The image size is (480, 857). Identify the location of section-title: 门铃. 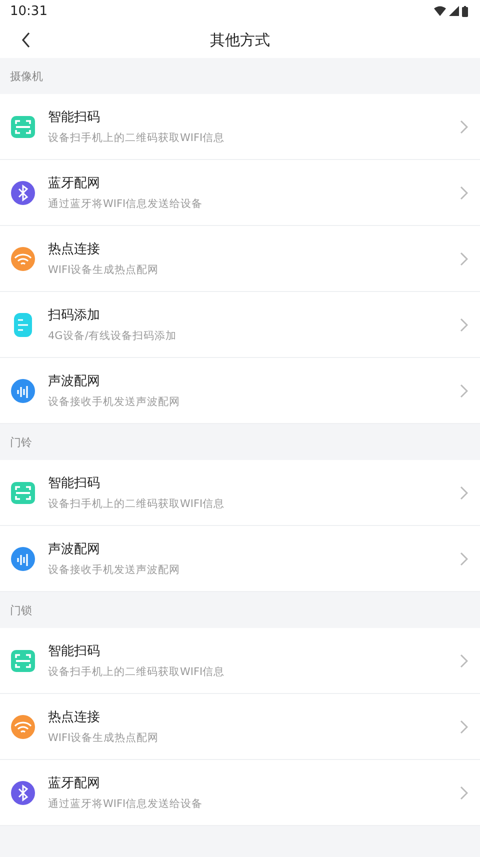
(21, 442).